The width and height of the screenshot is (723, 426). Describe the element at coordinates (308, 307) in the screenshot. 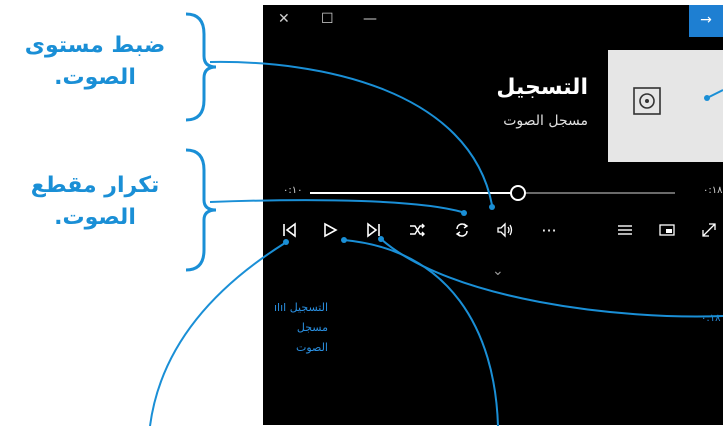

I see `mini-player-title: التسجيل` at that location.